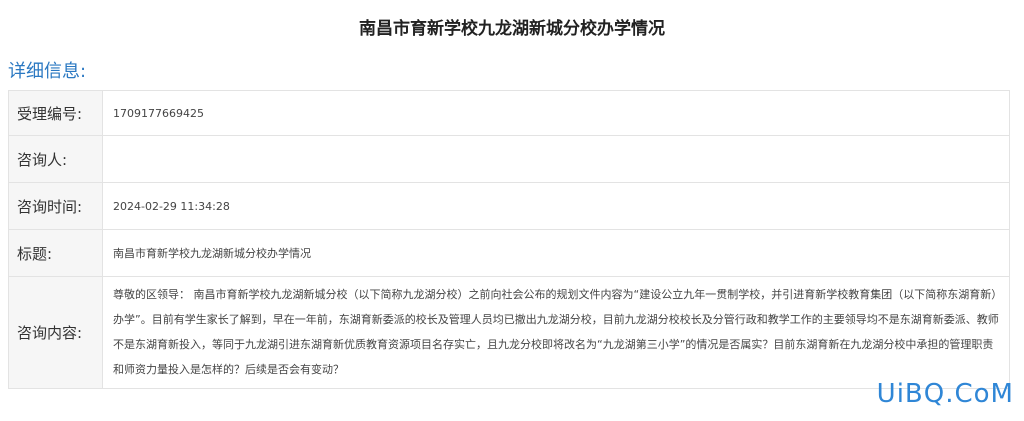 This screenshot has height=421, width=1024. What do you see at coordinates (55, 332) in the screenshot?
I see `inquiry-content-label: 咨询内容:` at bounding box center [55, 332].